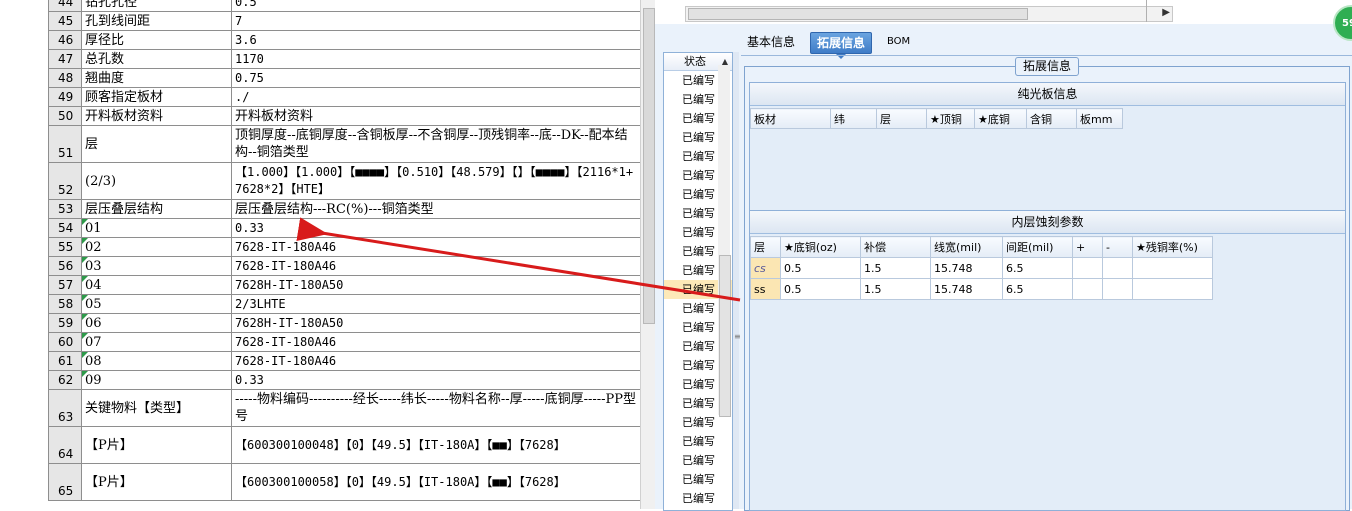  Describe the element at coordinates (65, 116) in the screenshot. I see `row-number: 50` at that location.